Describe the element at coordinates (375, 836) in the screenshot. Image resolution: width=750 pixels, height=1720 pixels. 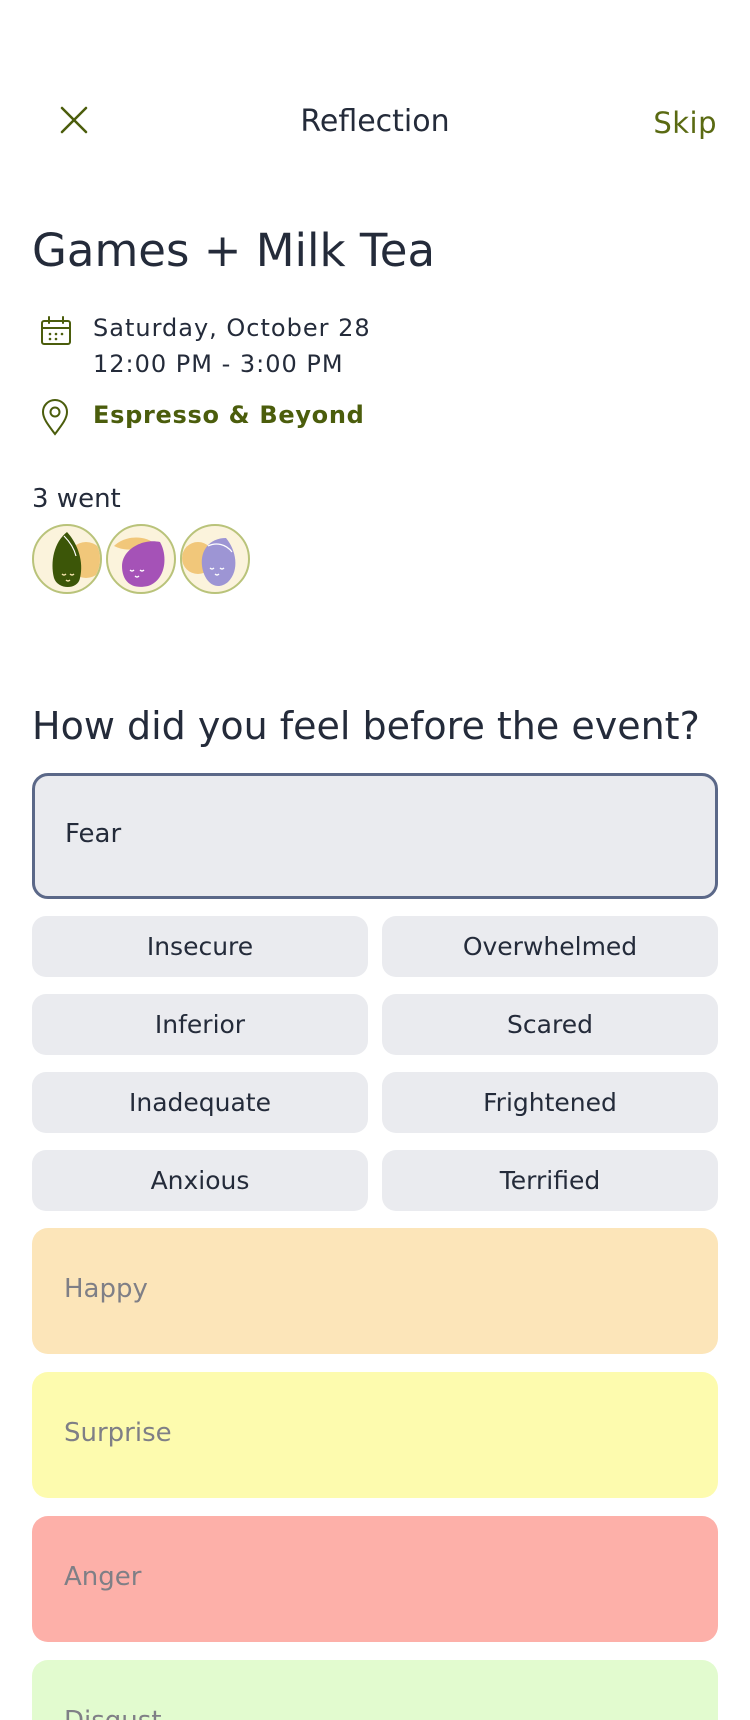
I see `emotion-fear-selected: Fear` at that location.